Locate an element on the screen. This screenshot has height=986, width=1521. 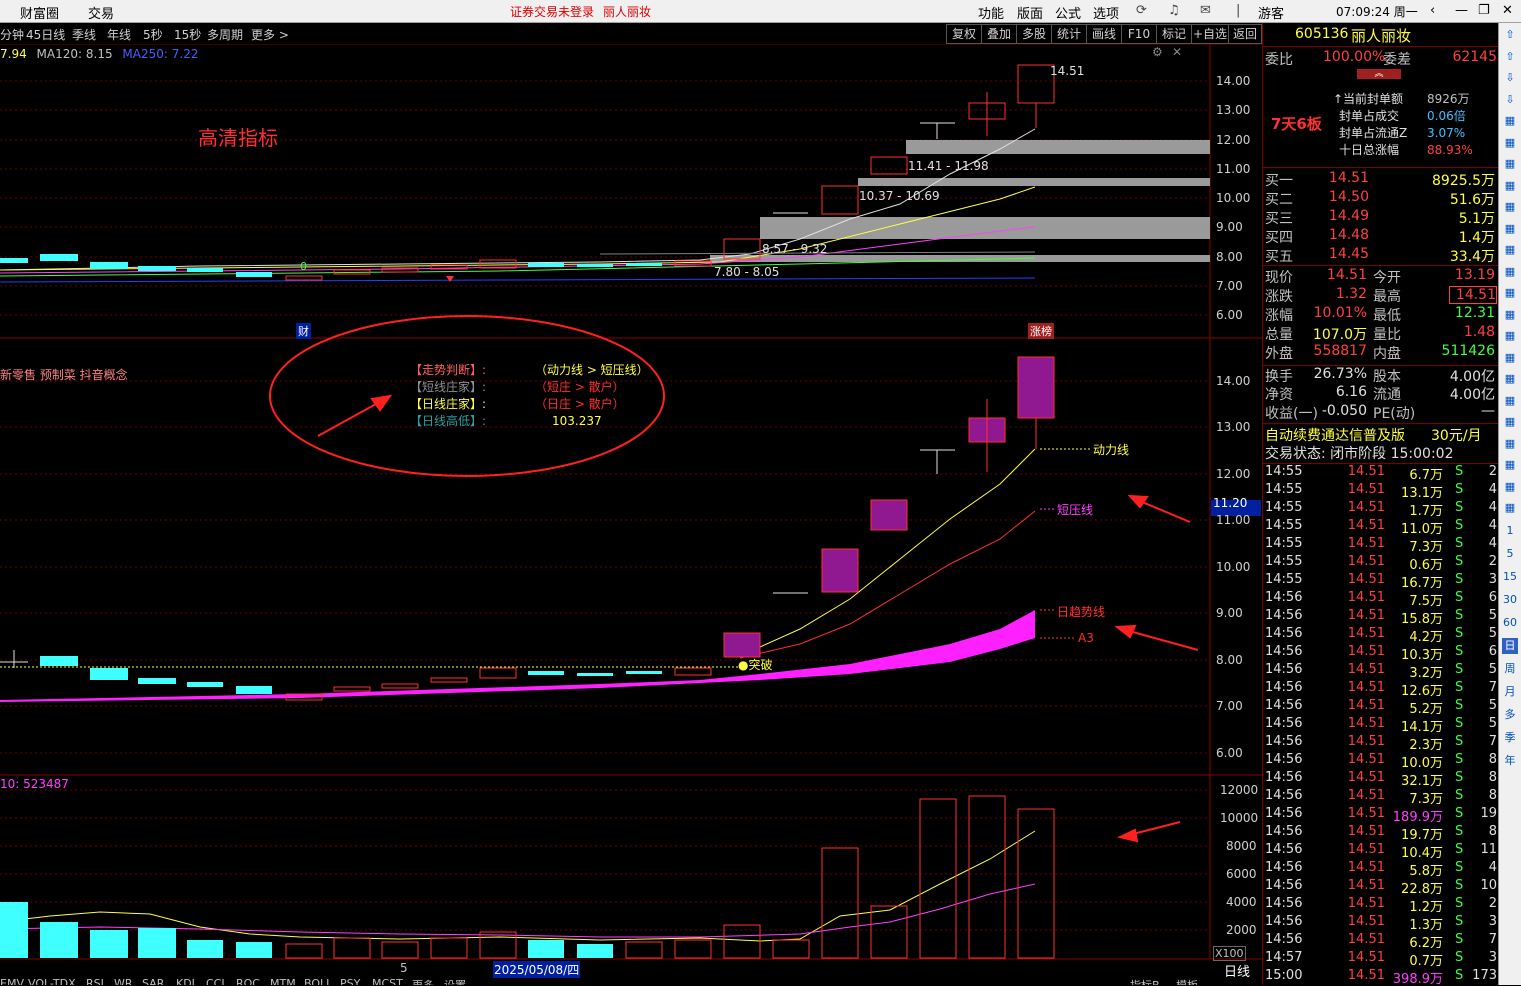
menu-options: 选项 is located at coordinates (1106, 12).